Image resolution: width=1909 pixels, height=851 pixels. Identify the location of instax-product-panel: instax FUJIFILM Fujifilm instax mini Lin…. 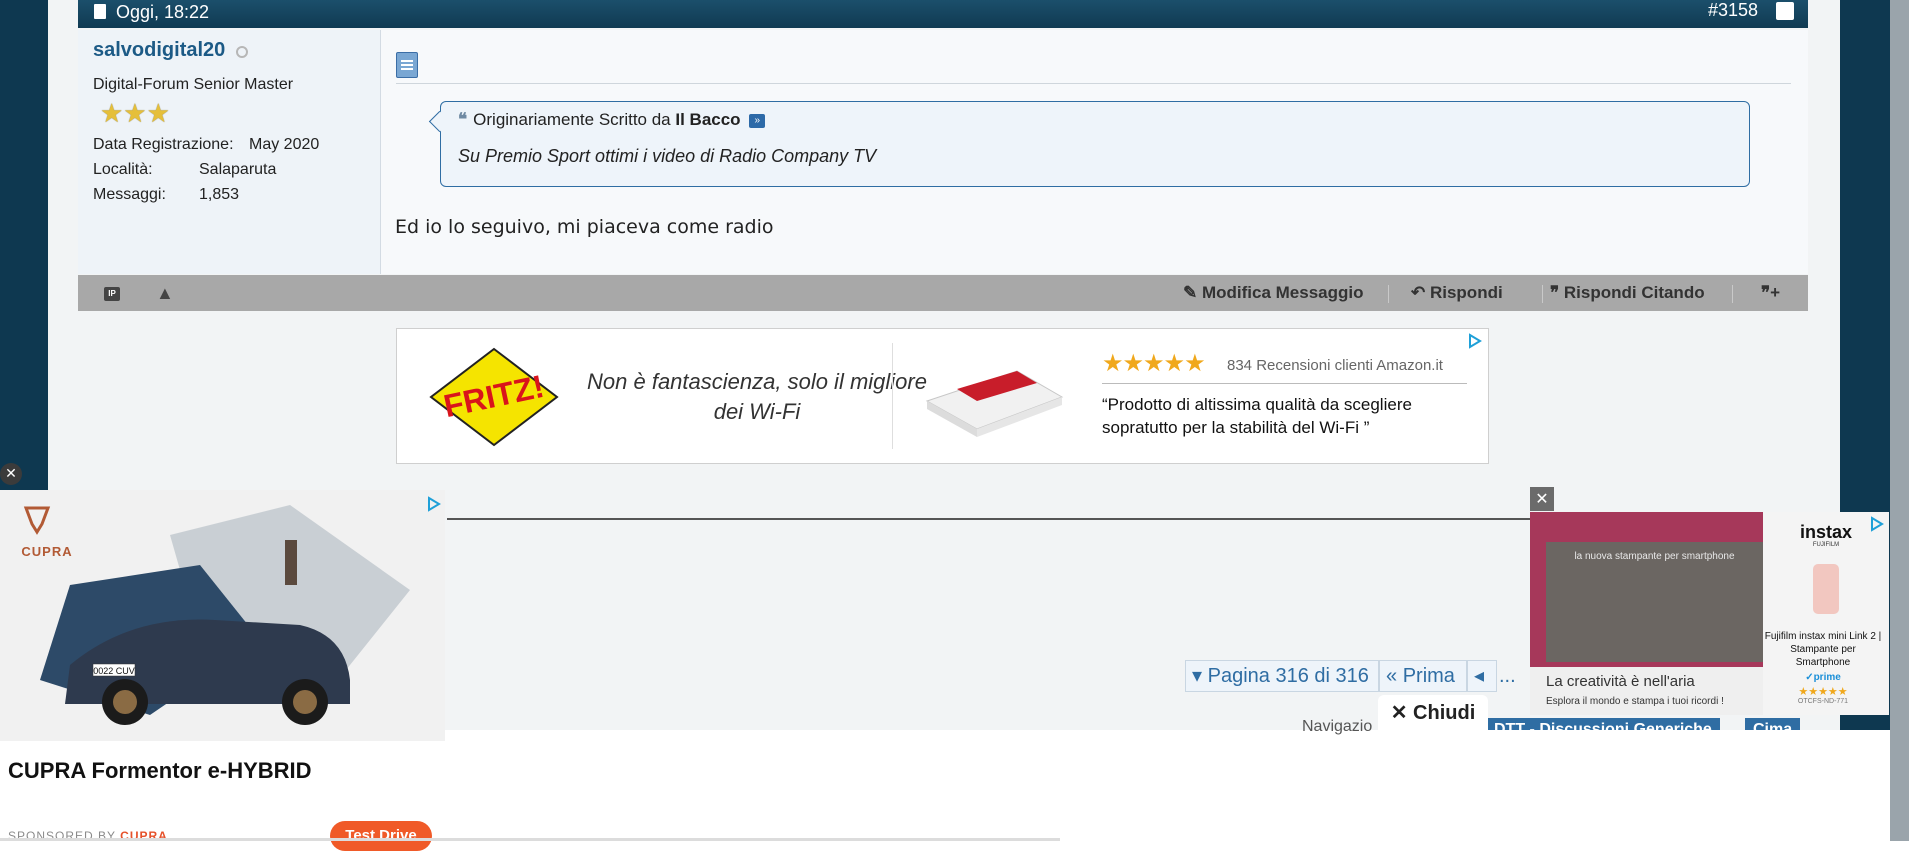
(1826, 613).